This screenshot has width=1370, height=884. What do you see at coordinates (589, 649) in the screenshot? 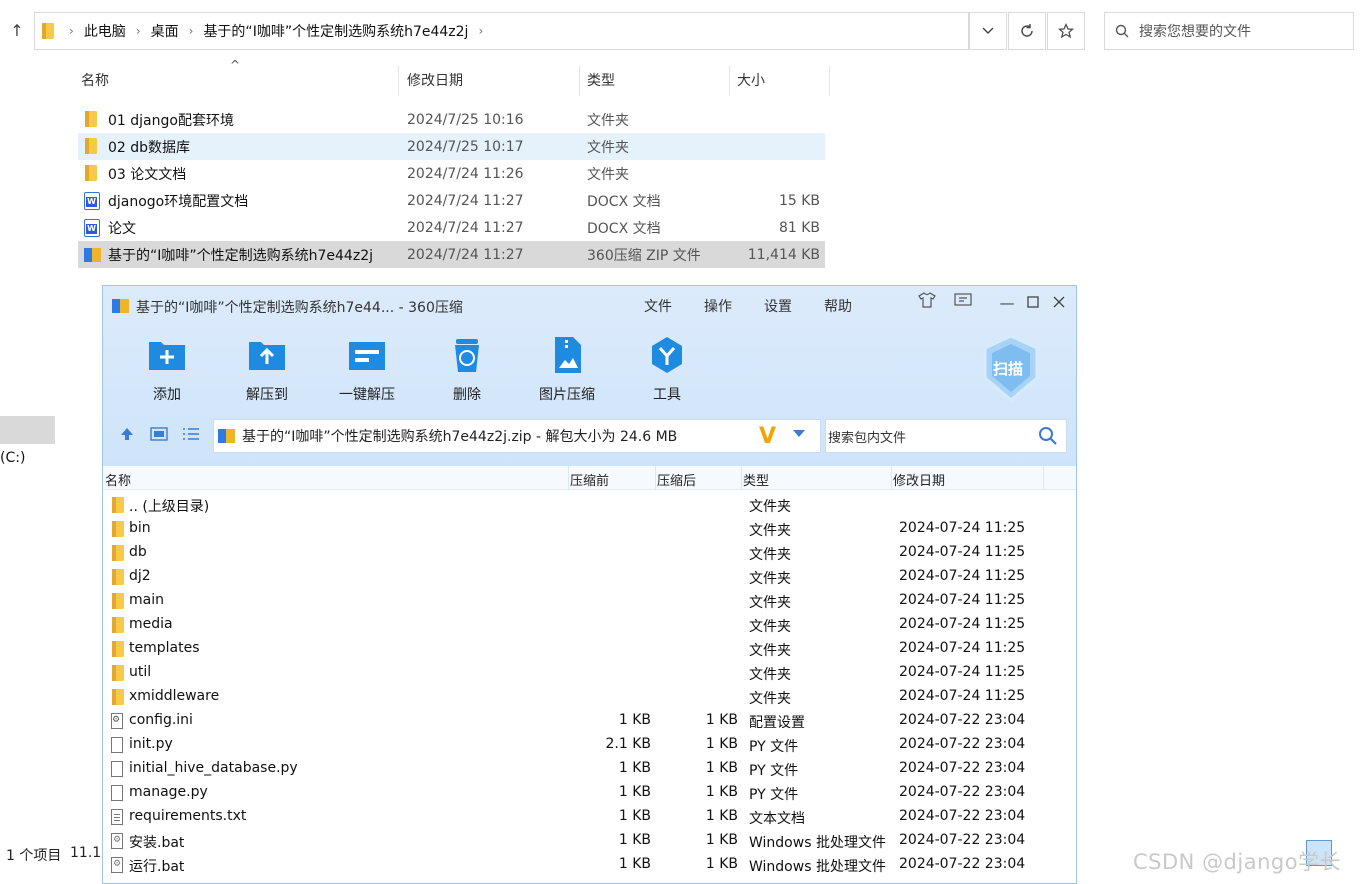
I see `archive-row: templates 文件夹 2024-07-24 11:25` at bounding box center [589, 649].